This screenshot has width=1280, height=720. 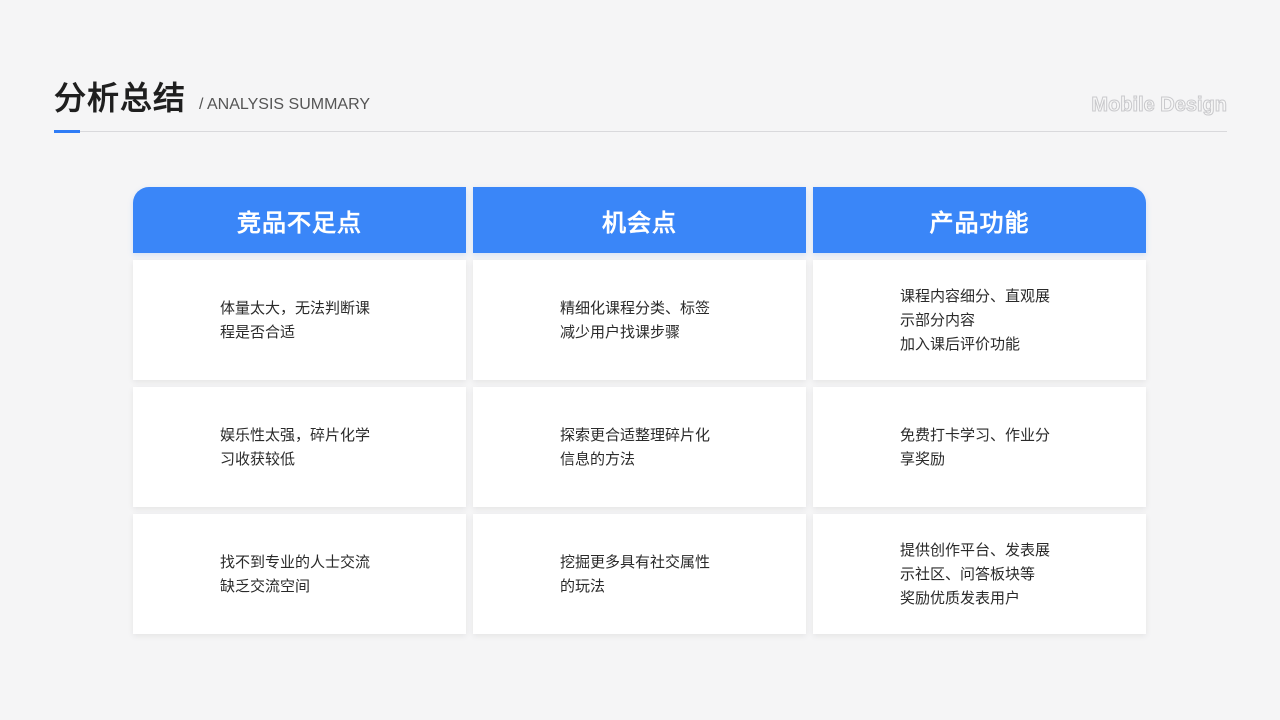 What do you see at coordinates (67, 131) in the screenshot?
I see `header-accent-bar` at bounding box center [67, 131].